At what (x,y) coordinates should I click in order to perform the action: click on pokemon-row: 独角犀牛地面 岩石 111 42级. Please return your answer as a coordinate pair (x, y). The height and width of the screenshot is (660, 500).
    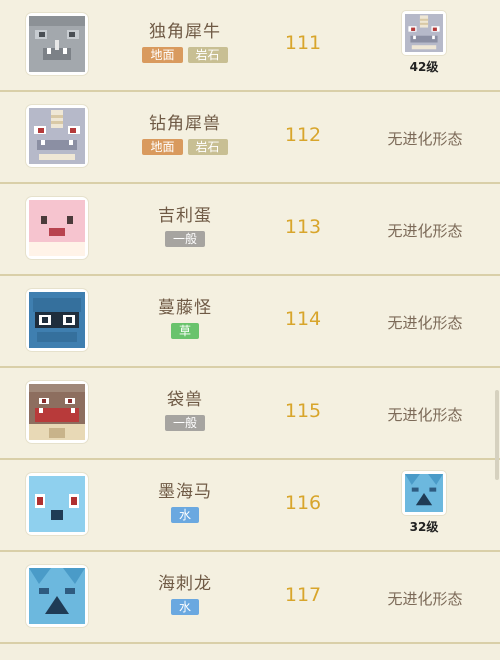
    Looking at the image, I should click on (250, 46).